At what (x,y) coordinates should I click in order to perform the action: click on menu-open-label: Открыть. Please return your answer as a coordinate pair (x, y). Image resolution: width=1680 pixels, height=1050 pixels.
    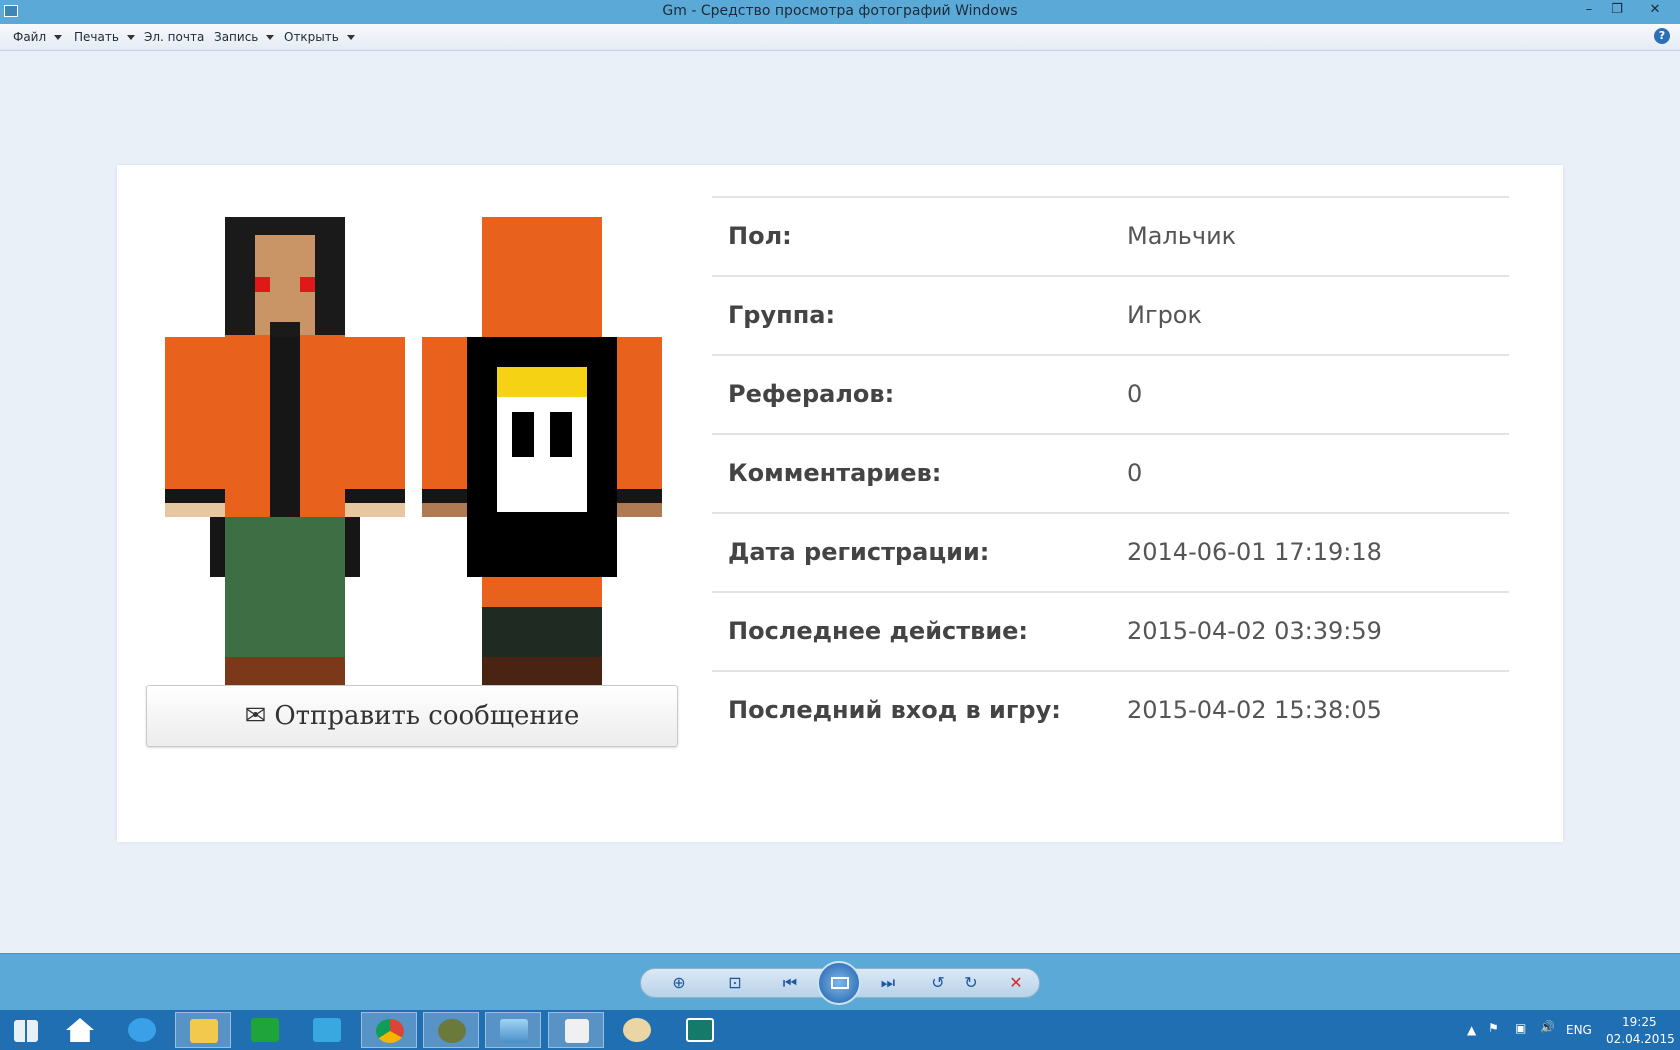
    Looking at the image, I should click on (311, 37).